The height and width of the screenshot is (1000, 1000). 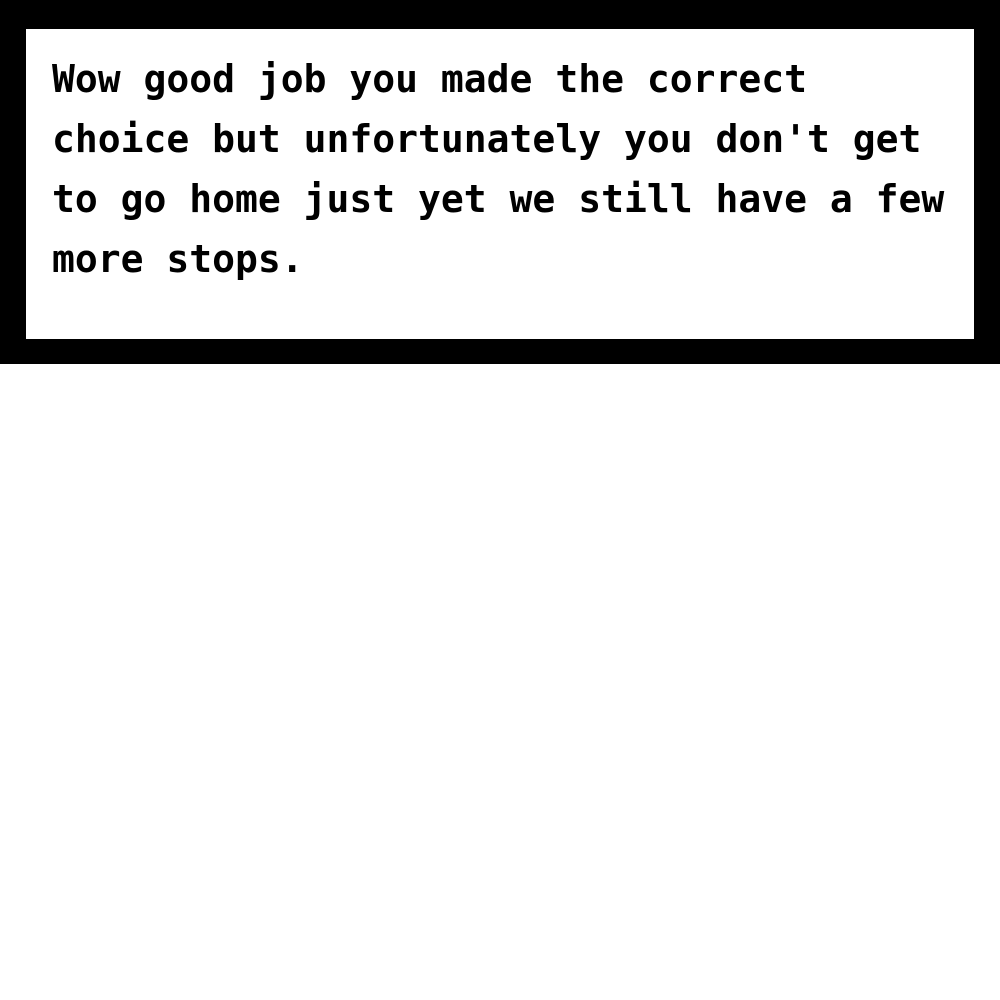 I want to click on dialog-line-4: more stops., so click(x=178, y=259).